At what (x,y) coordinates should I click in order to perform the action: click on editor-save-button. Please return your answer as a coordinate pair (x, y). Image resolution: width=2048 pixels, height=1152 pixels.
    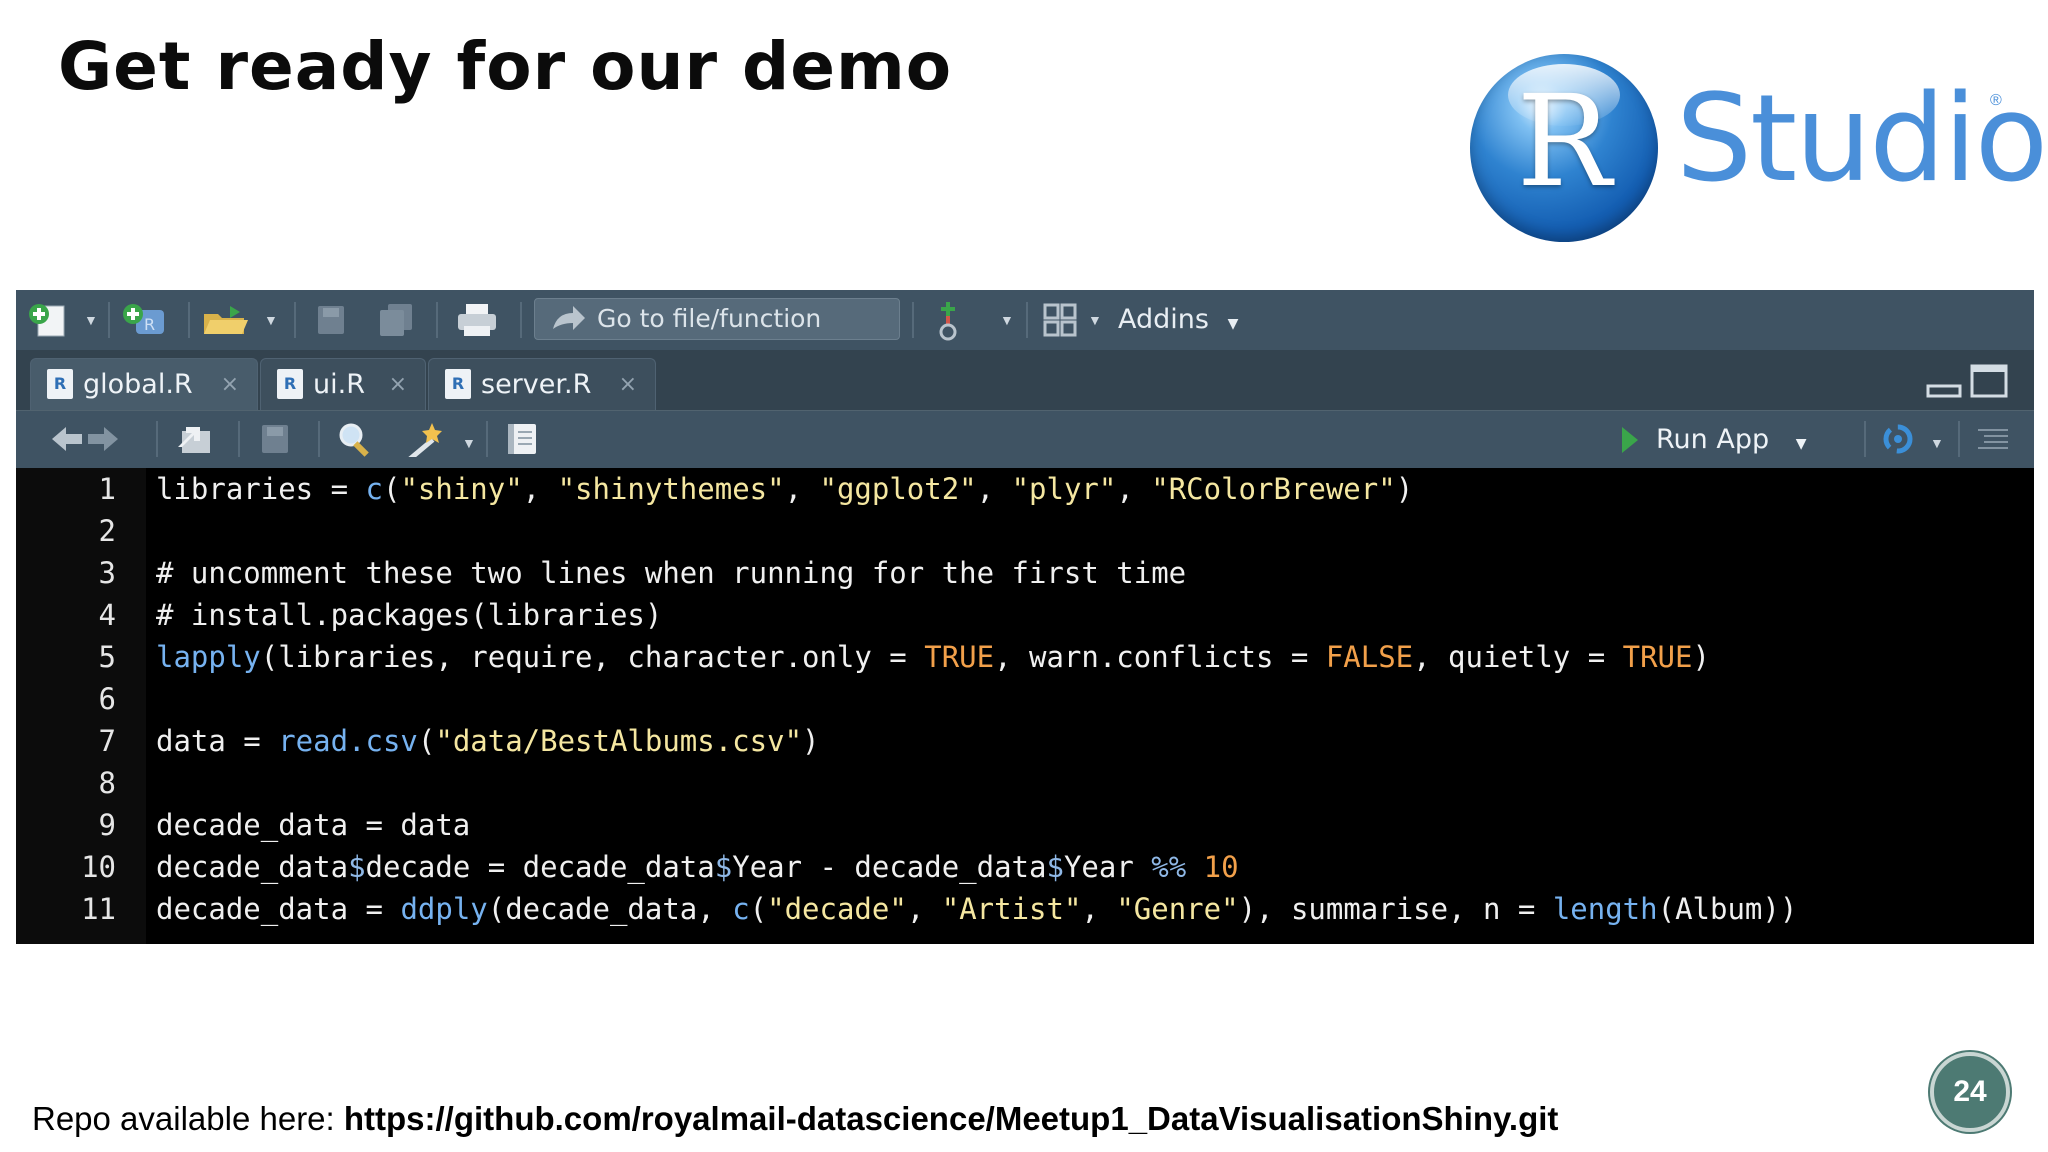
    Looking at the image, I should click on (274, 439).